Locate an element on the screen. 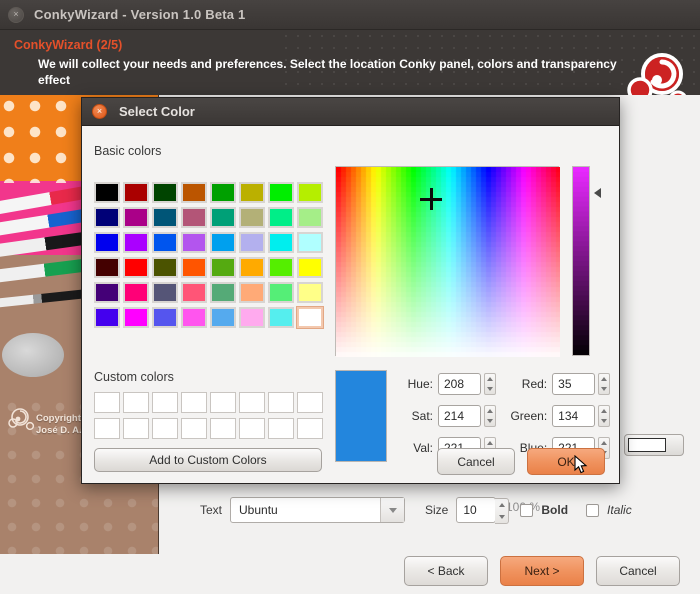 This screenshot has width=700, height=594. close-icon: × is located at coordinates (16, 14).